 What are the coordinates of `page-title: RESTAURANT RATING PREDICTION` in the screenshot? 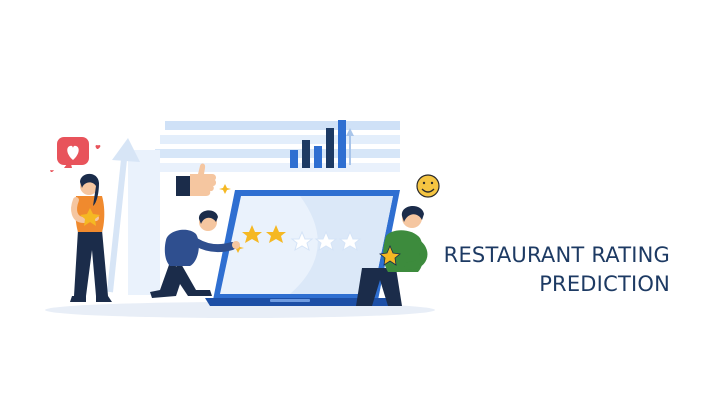 It's located at (535, 270).